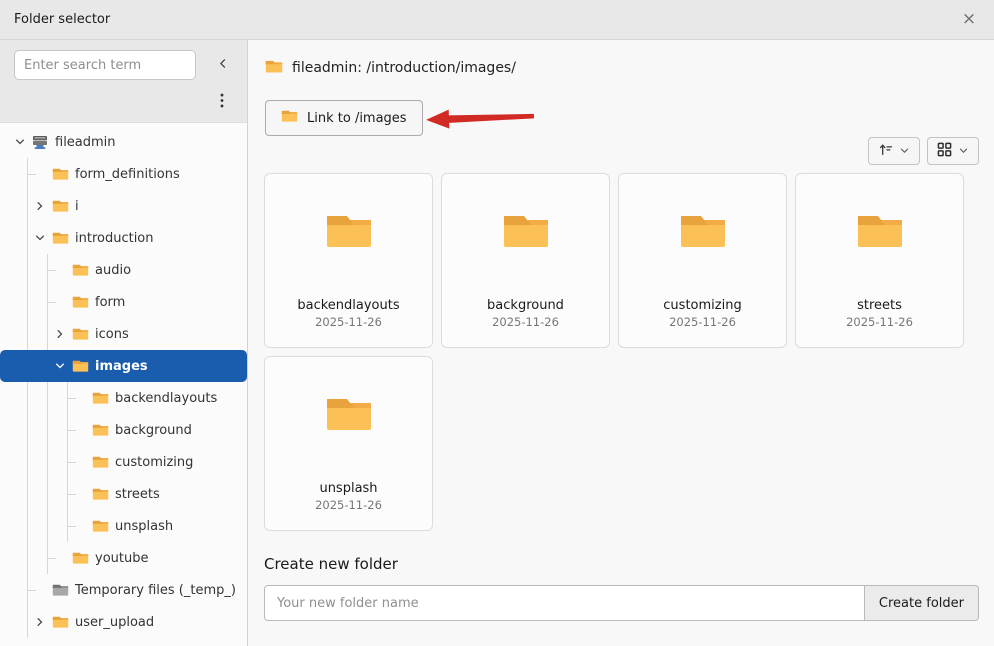  What do you see at coordinates (622, 118) in the screenshot?
I see `link-row: Link to /images` at bounding box center [622, 118].